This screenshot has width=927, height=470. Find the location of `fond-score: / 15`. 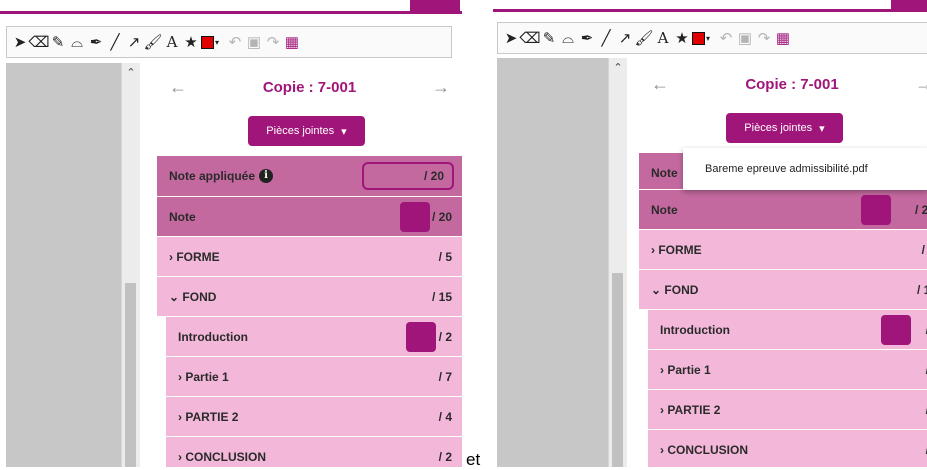

fond-score: / 15 is located at coordinates (441, 296).